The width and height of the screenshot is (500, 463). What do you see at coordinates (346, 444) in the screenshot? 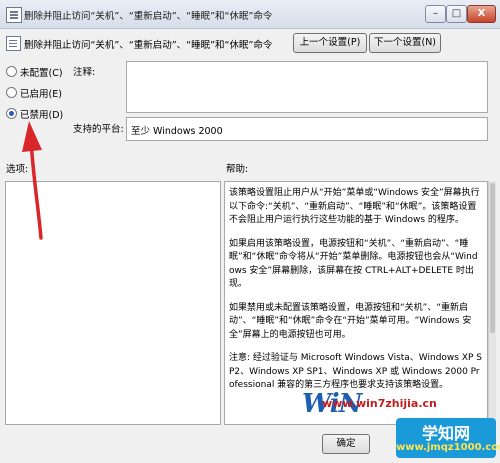
I see `ok-button: 确定` at bounding box center [346, 444].